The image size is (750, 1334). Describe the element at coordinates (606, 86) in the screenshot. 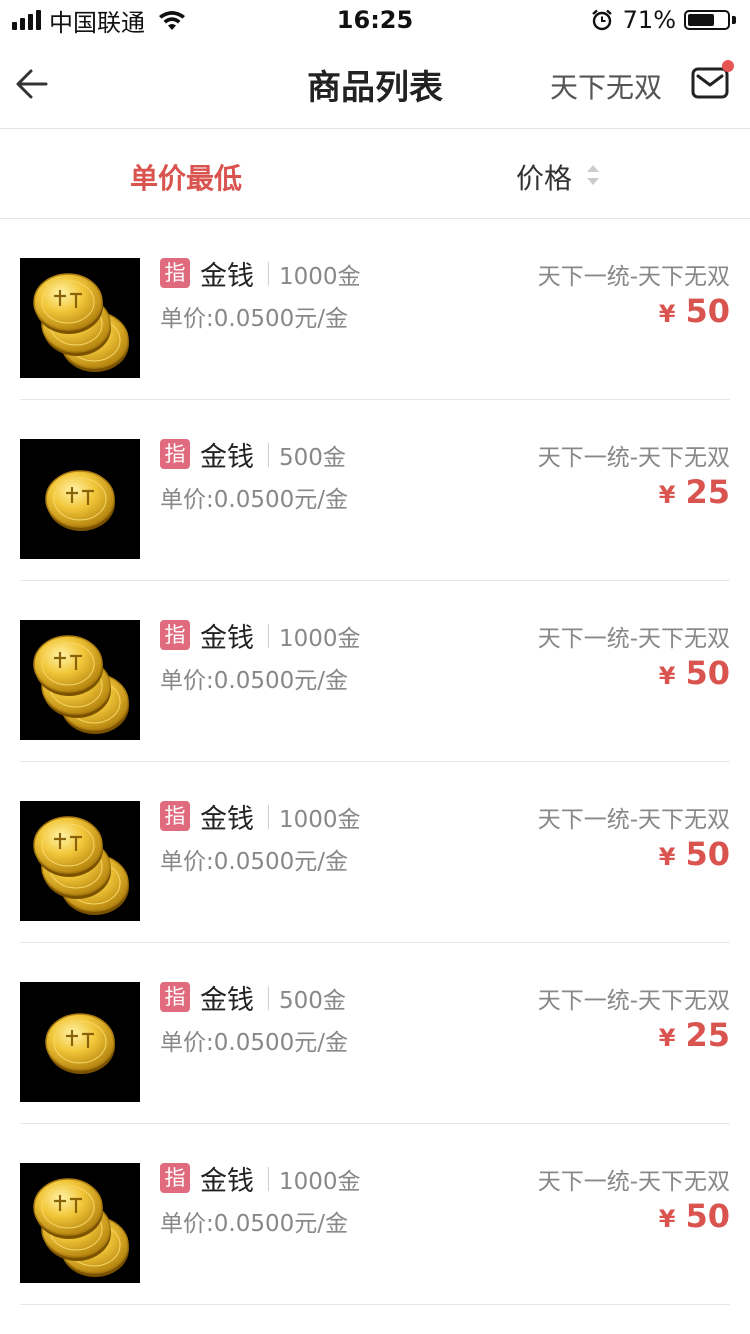

I see `server-selector: 天下无双` at that location.